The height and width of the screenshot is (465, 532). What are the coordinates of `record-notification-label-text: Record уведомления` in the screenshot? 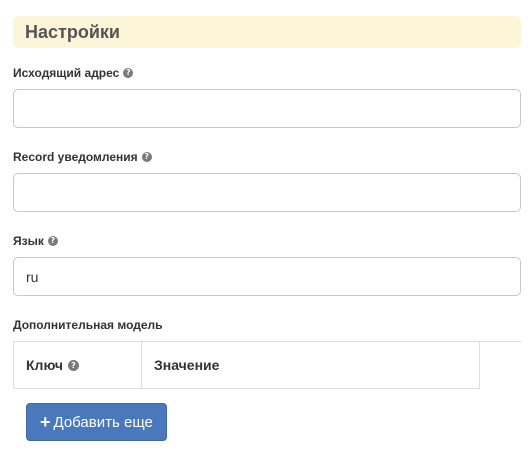 It's located at (75, 157).